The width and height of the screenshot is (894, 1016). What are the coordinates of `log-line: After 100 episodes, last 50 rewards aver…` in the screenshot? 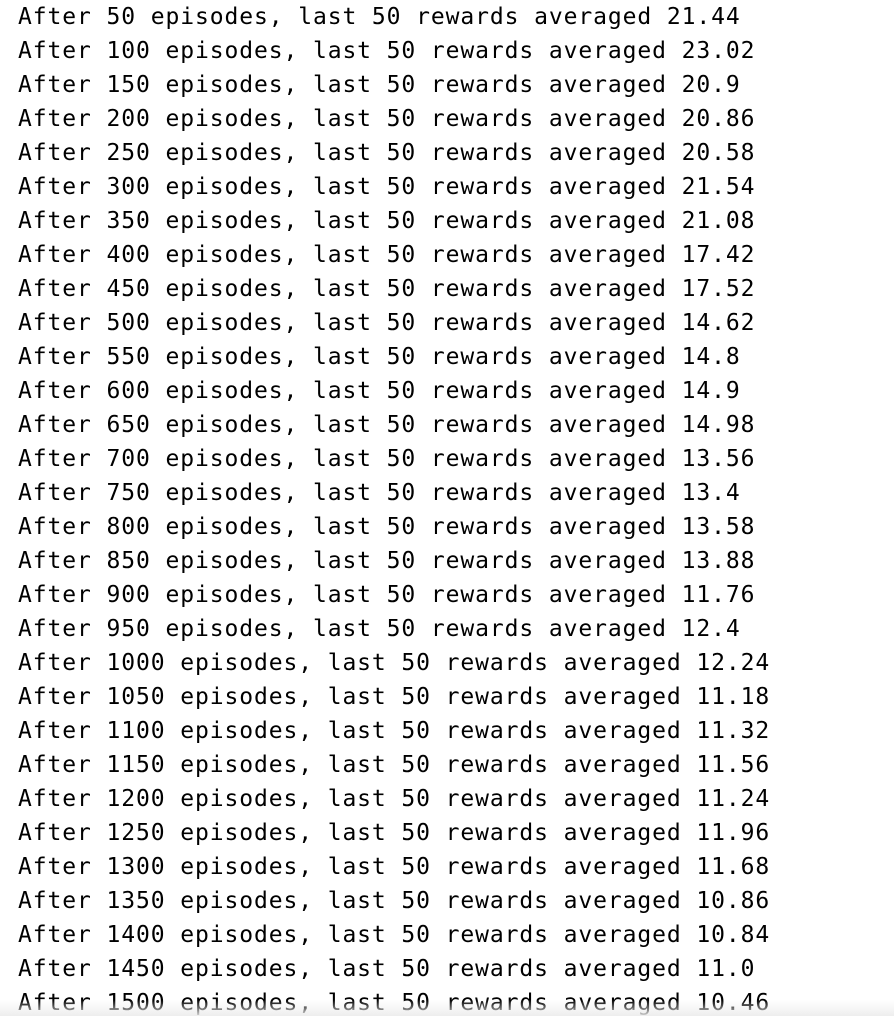 It's located at (387, 51).